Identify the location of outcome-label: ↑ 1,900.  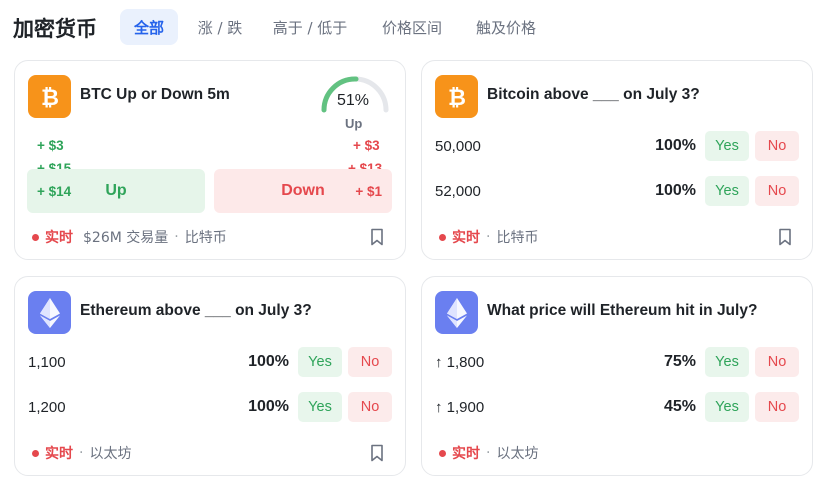
(460, 407).